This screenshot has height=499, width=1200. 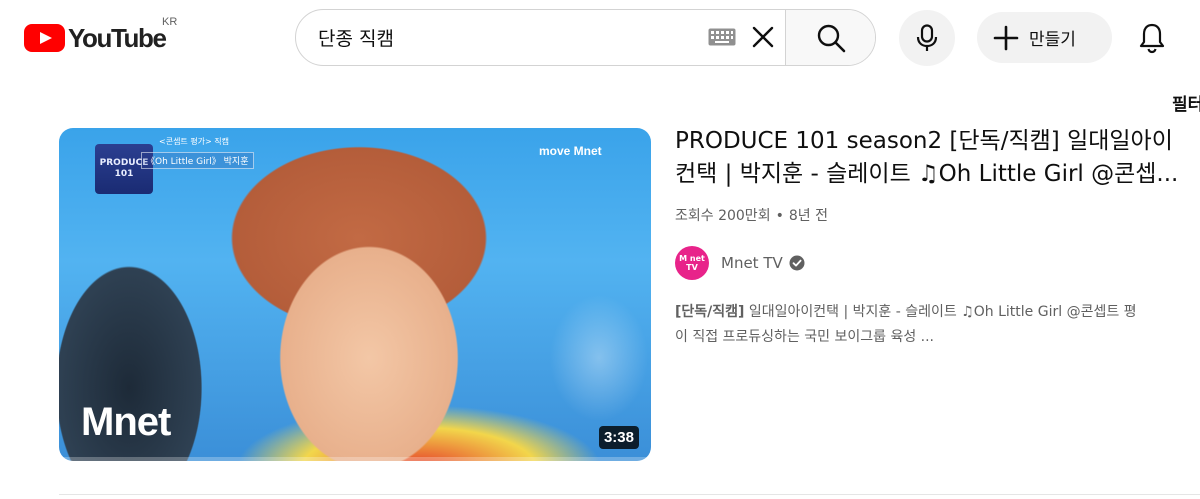 I want to click on mnet-logo: Mnet, so click(x=126, y=422).